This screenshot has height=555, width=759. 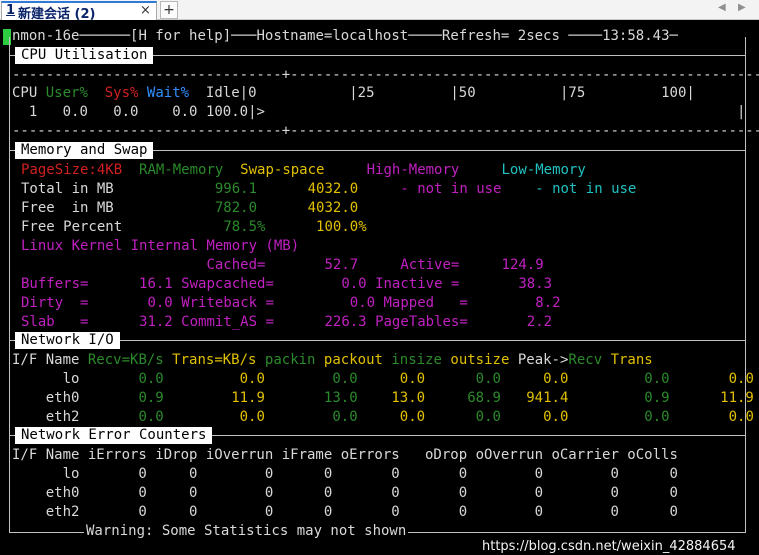 I want to click on cpu-row: 1 0.0 0.0 0.0 100.0|> |, so click(x=387, y=112).